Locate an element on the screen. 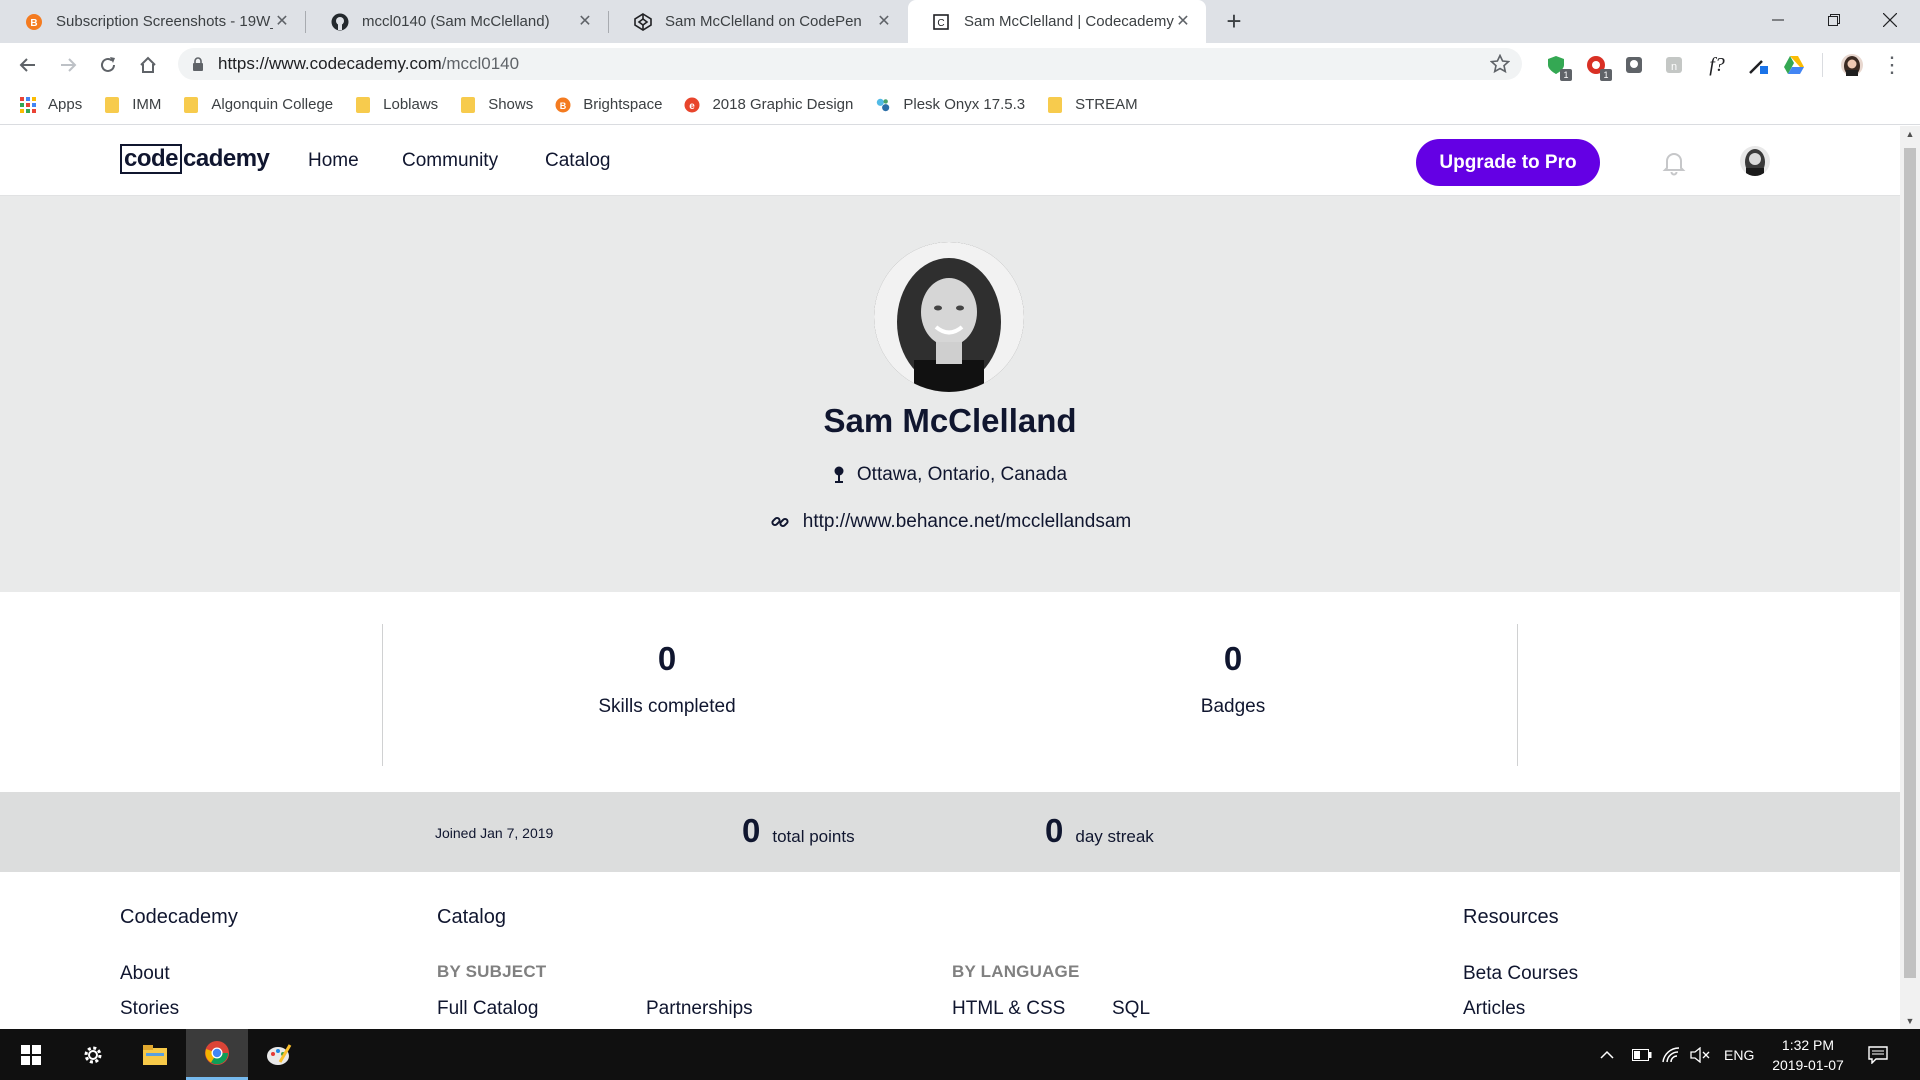 This screenshot has width=1920, height=1080. kebab-menu-icon: ⋮ is located at coordinates (1892, 64).